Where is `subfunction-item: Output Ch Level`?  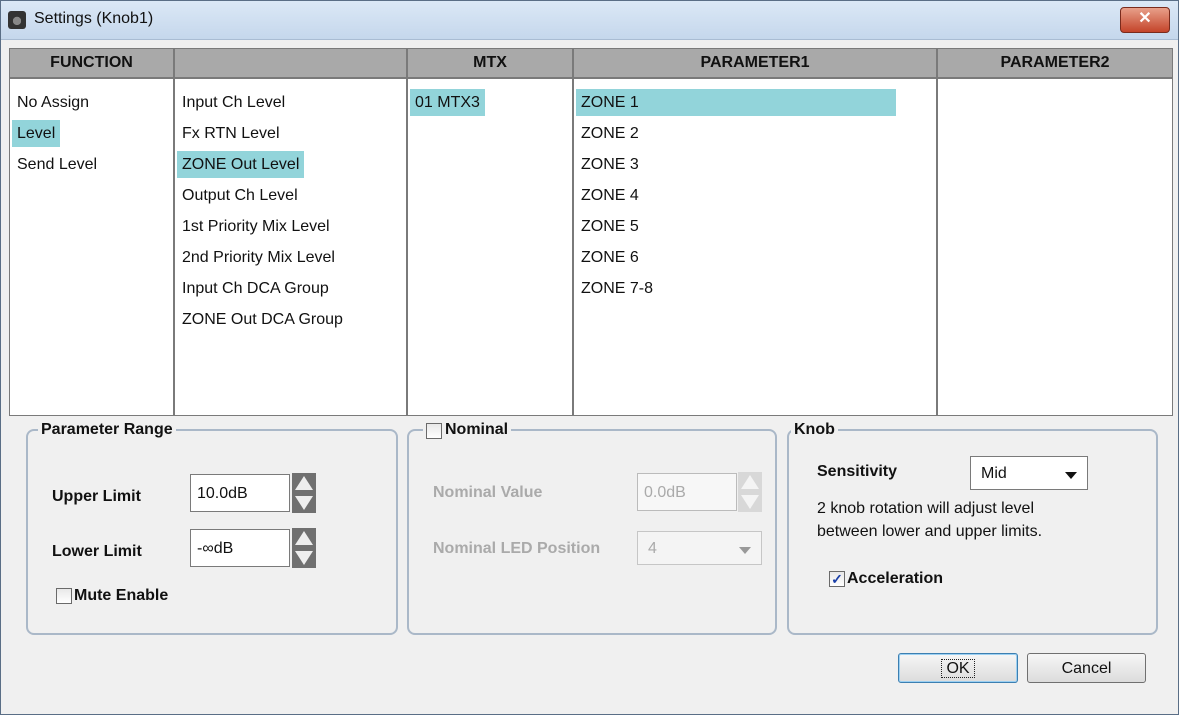
subfunction-item: Output Ch Level is located at coordinates (290, 195).